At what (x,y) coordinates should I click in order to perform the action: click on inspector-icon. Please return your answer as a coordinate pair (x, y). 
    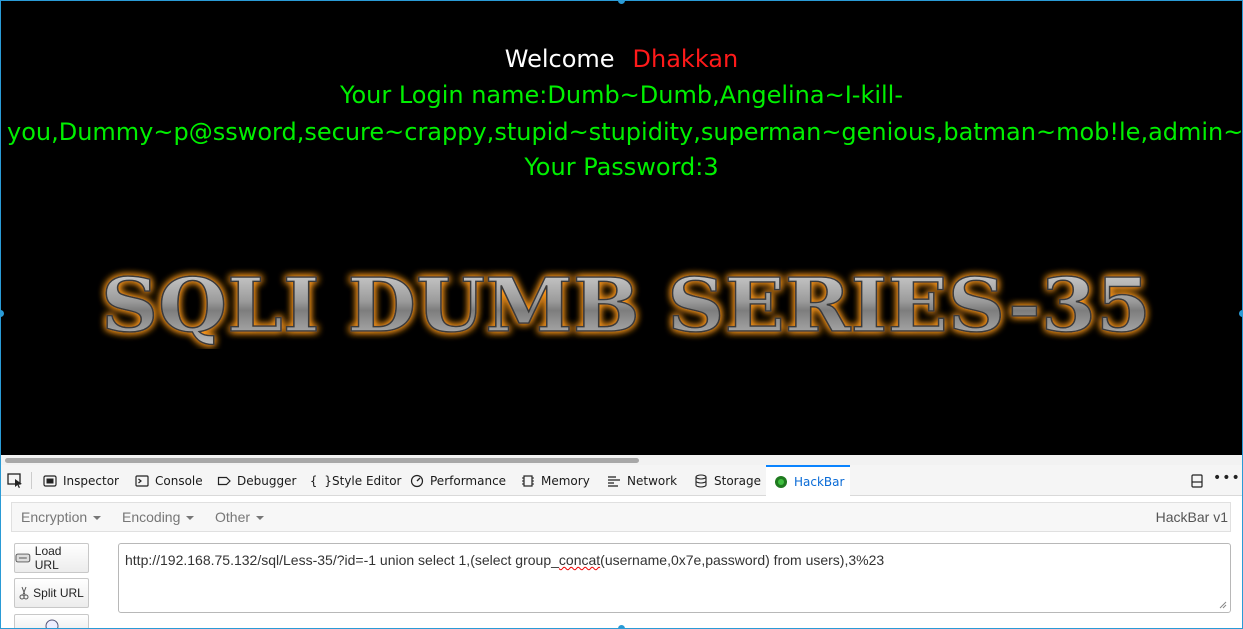
    Looking at the image, I should click on (50, 480).